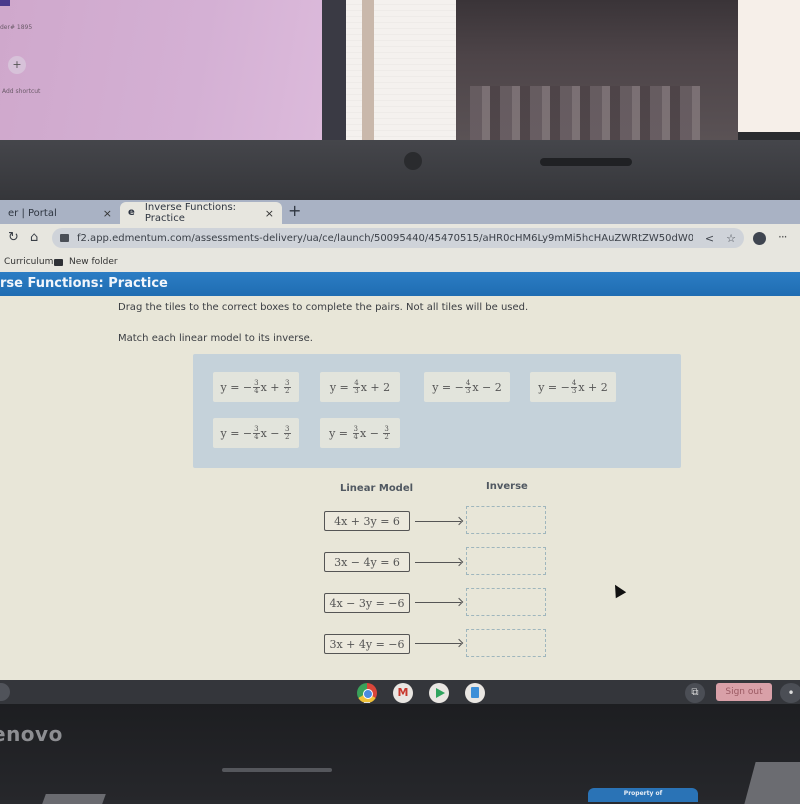 The width and height of the screenshot is (800, 804). What do you see at coordinates (215, 338) in the screenshot?
I see `instruction-match: Match each linear model to its inverse.` at bounding box center [215, 338].